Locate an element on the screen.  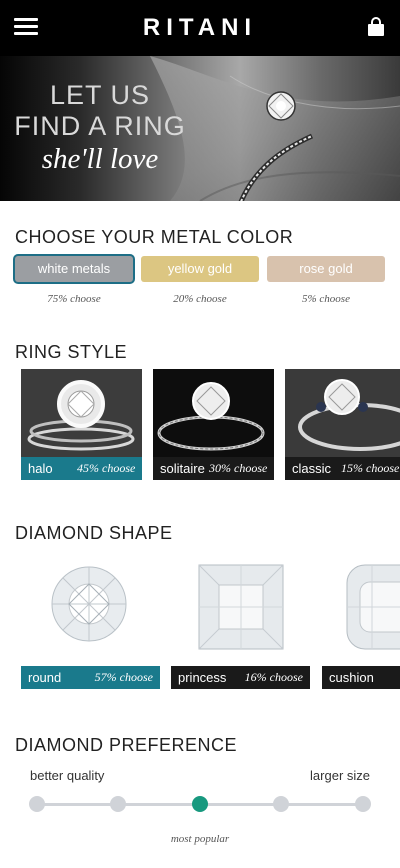
metal-white-percent: 75% choose is located at coordinates (74, 299).